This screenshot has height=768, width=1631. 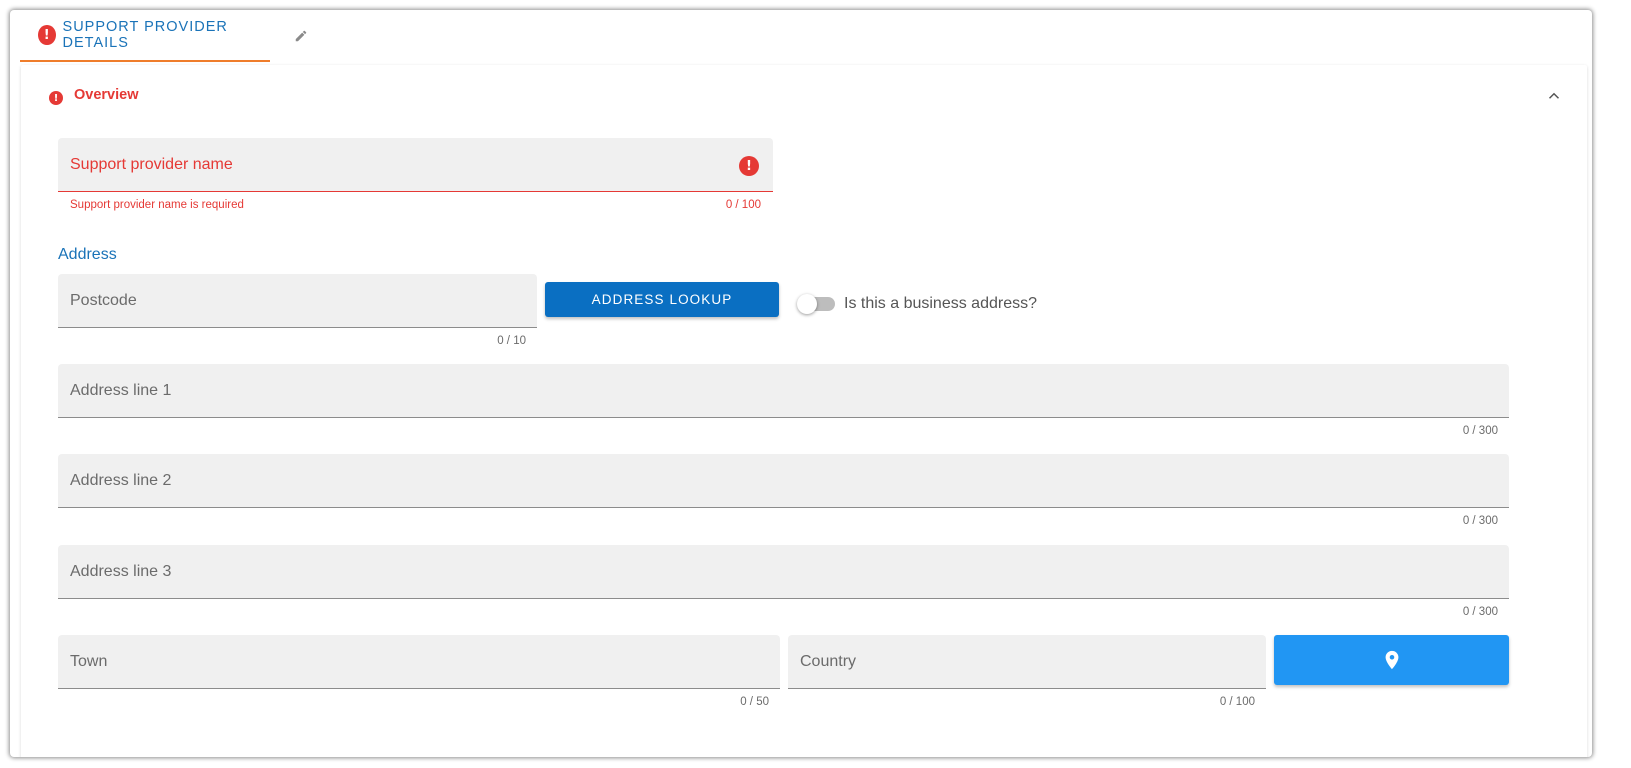 What do you see at coordinates (1027, 662) in the screenshot?
I see `country-input: Country` at bounding box center [1027, 662].